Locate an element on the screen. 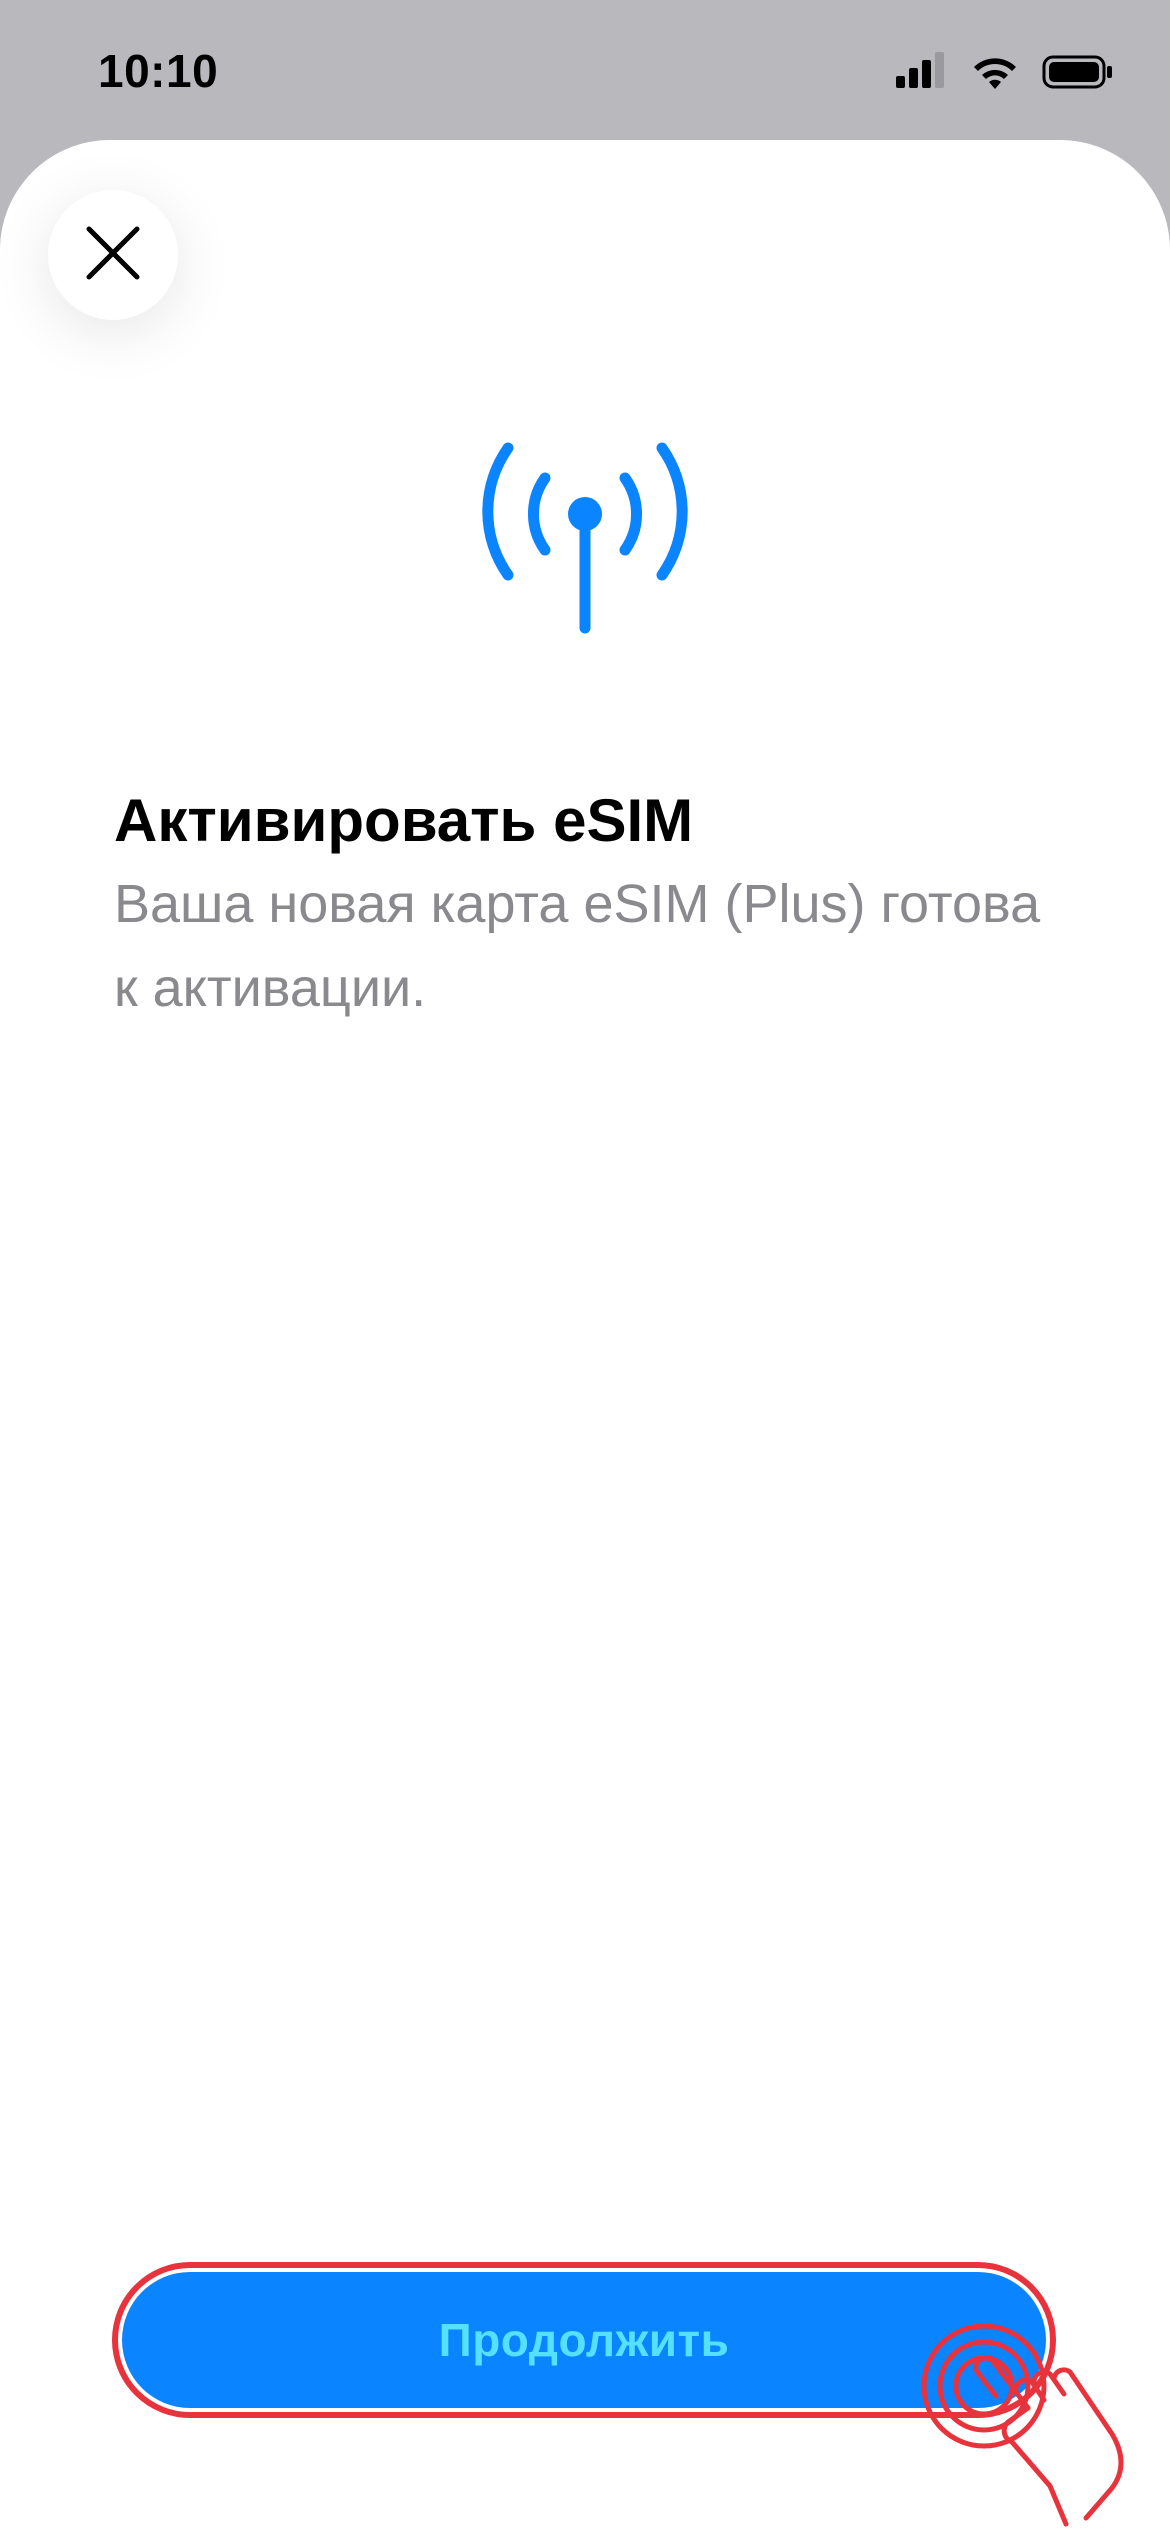 This screenshot has width=1170, height=2532. close-icon is located at coordinates (113, 255).